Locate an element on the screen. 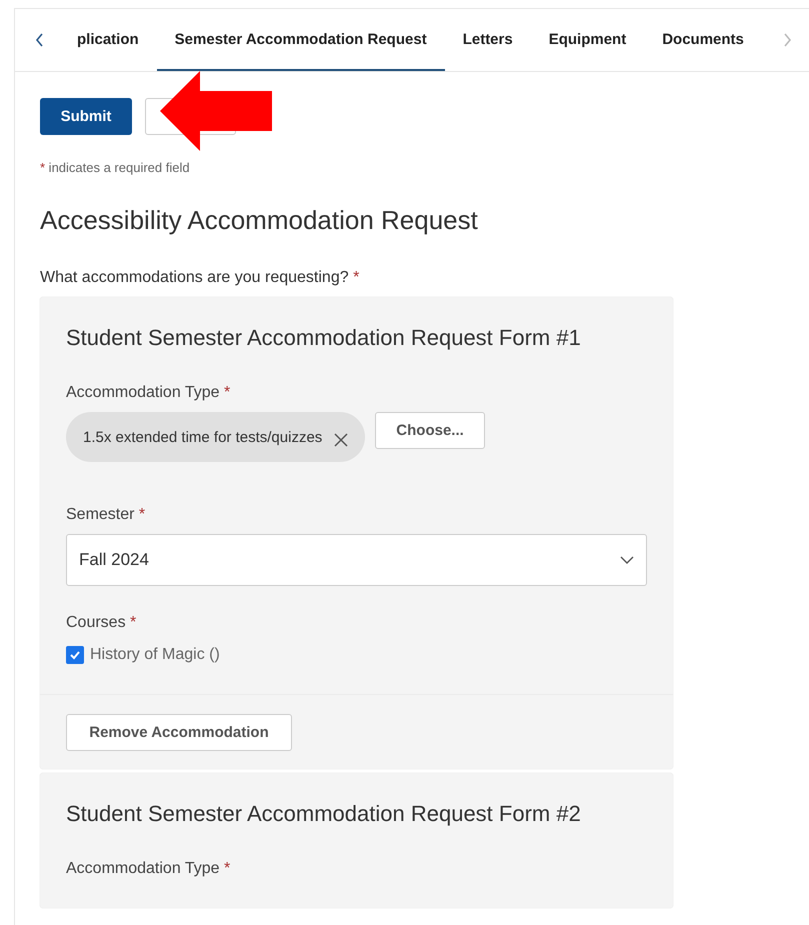 The height and width of the screenshot is (925, 809). checkbox is located at coordinates (75, 655).